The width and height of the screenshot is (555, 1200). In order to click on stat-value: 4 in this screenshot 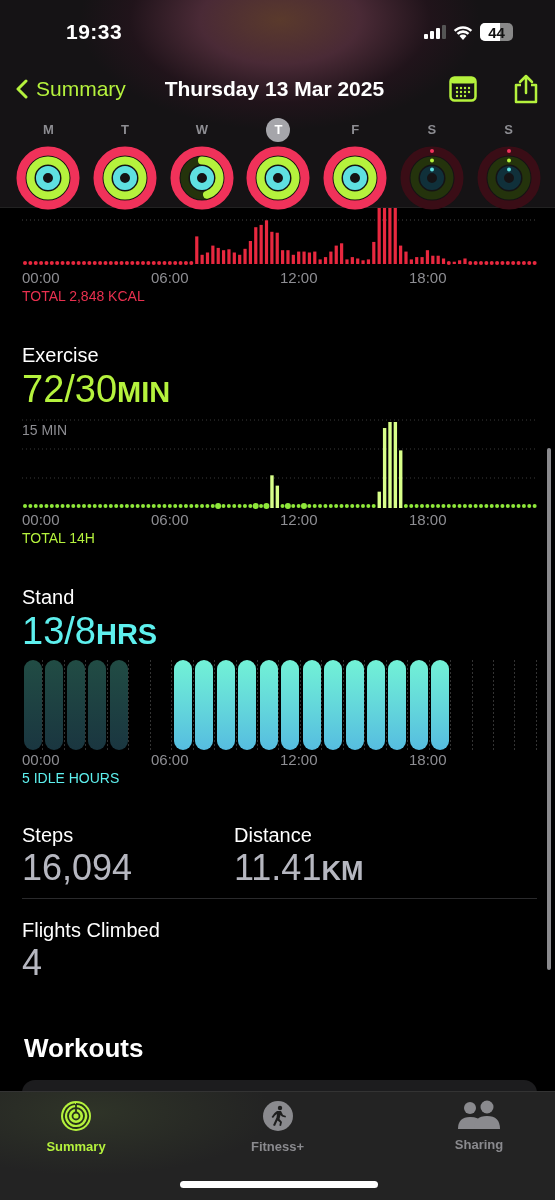, I will do `click(32, 962)`.